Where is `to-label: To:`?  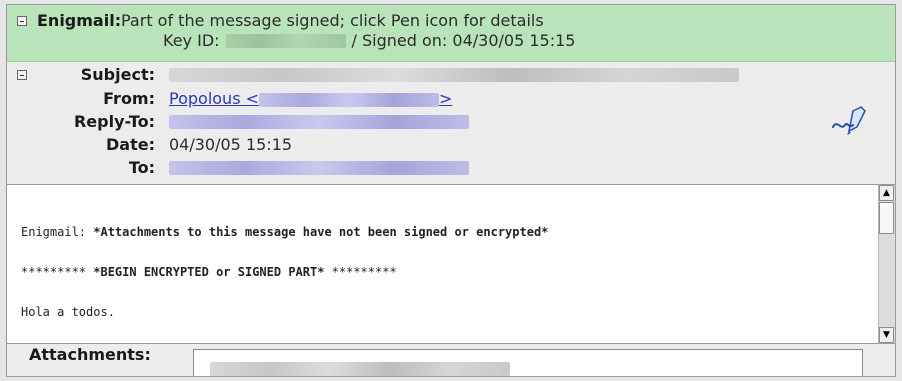
to-label: To: is located at coordinates (141, 167).